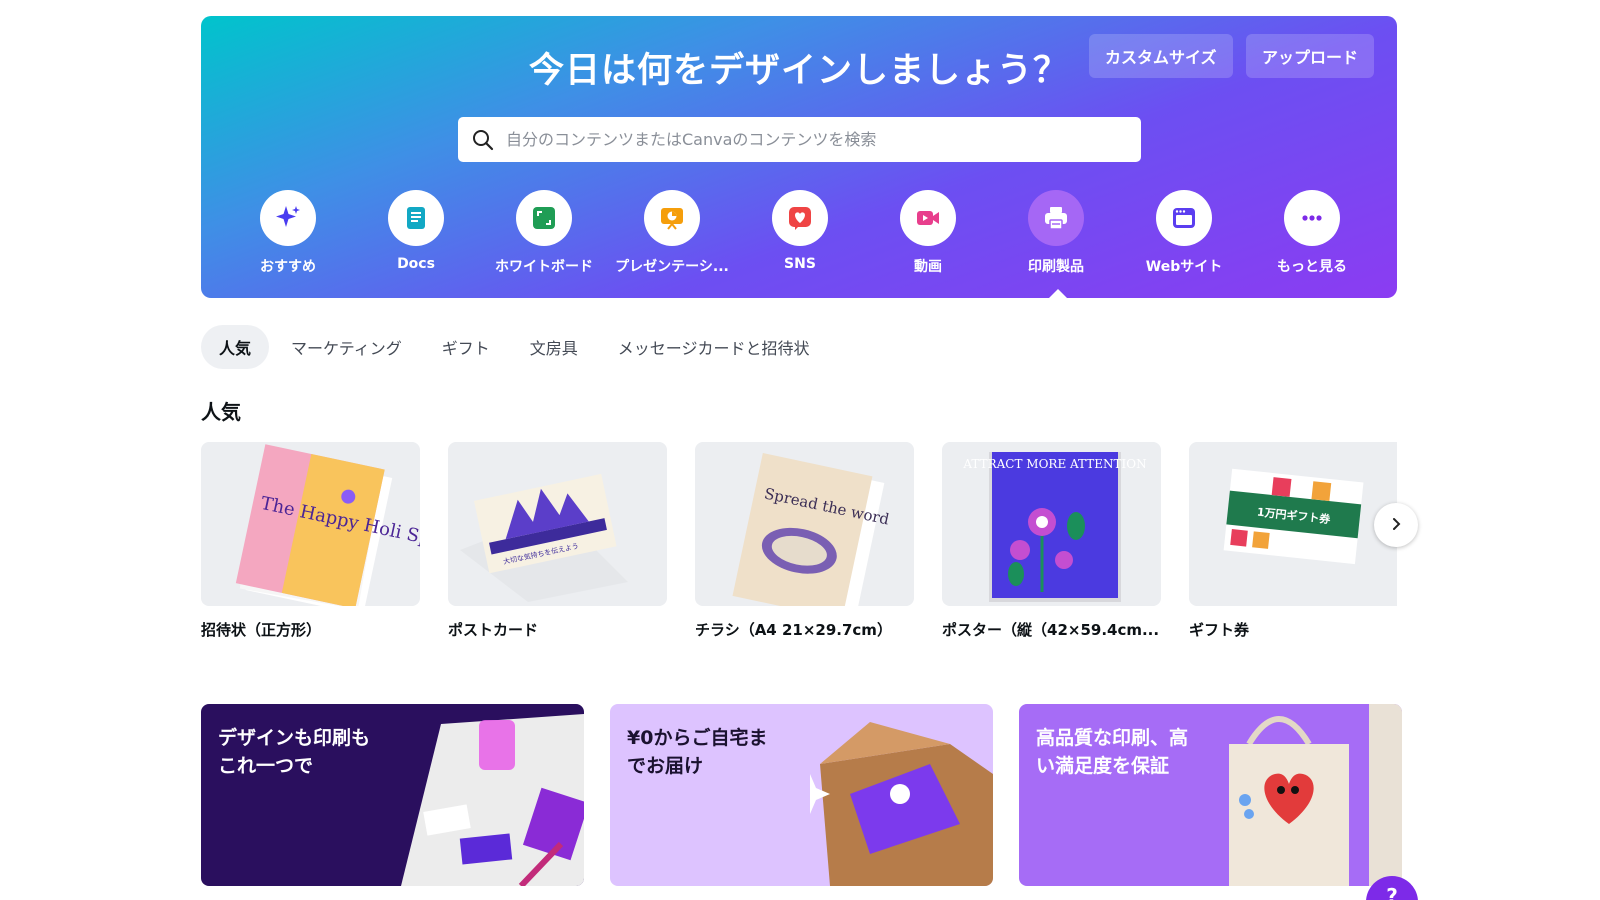  What do you see at coordinates (697, 752) in the screenshot?
I see `promo-text: ¥0からご自宅ま でお届け` at bounding box center [697, 752].